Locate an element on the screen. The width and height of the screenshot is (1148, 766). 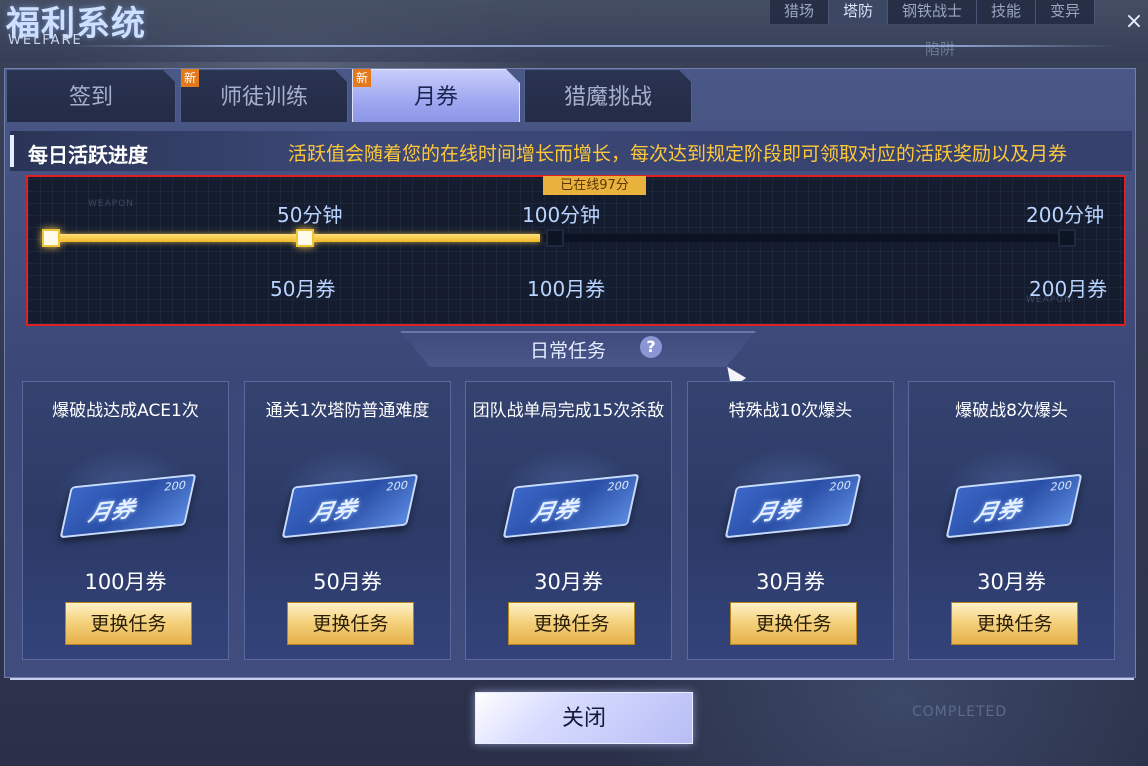
tab-label: 签到 is located at coordinates (90, 97).